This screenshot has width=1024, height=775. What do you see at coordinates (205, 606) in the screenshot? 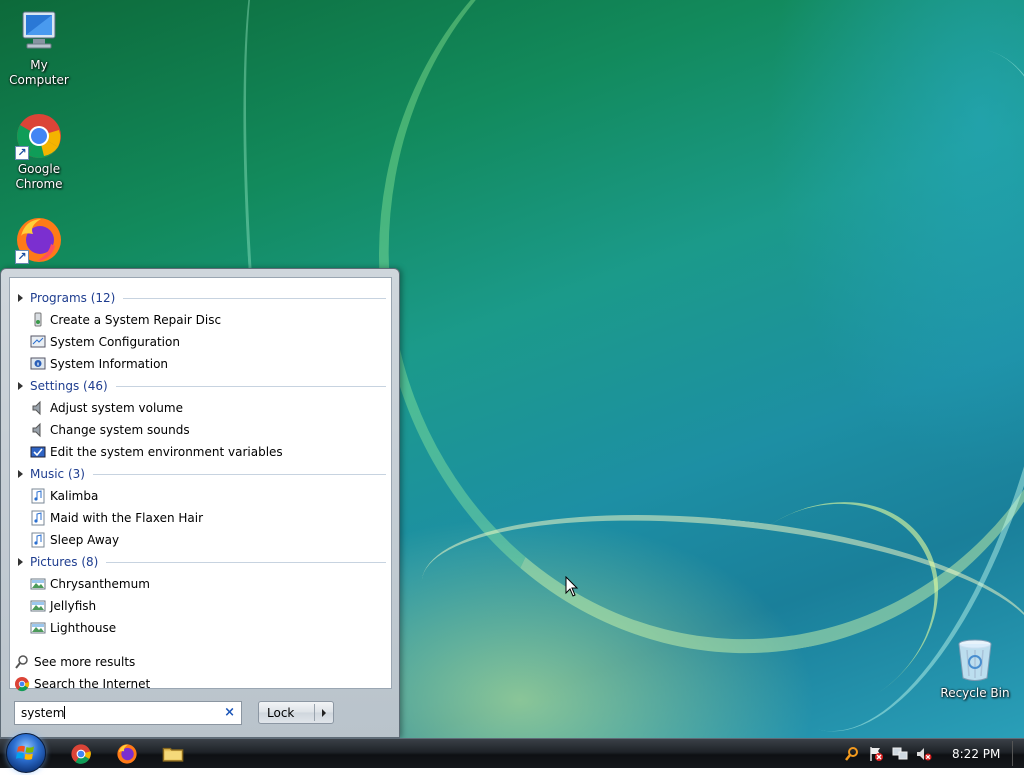
I see `result-jellyfish: Jellyfish` at bounding box center [205, 606].